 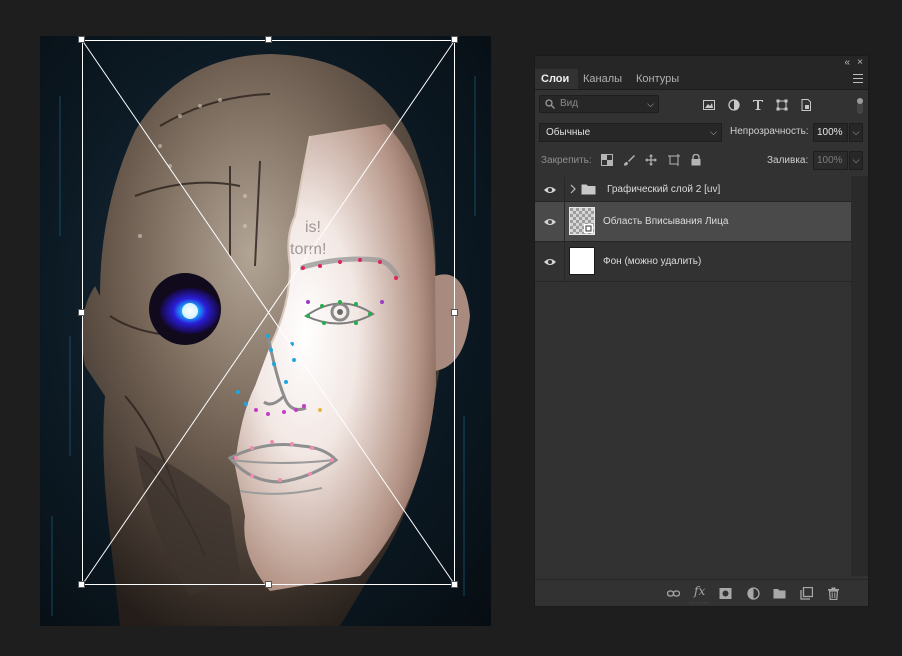 I want to click on layer-name: Область Вписывания Лица, so click(x=666, y=221).